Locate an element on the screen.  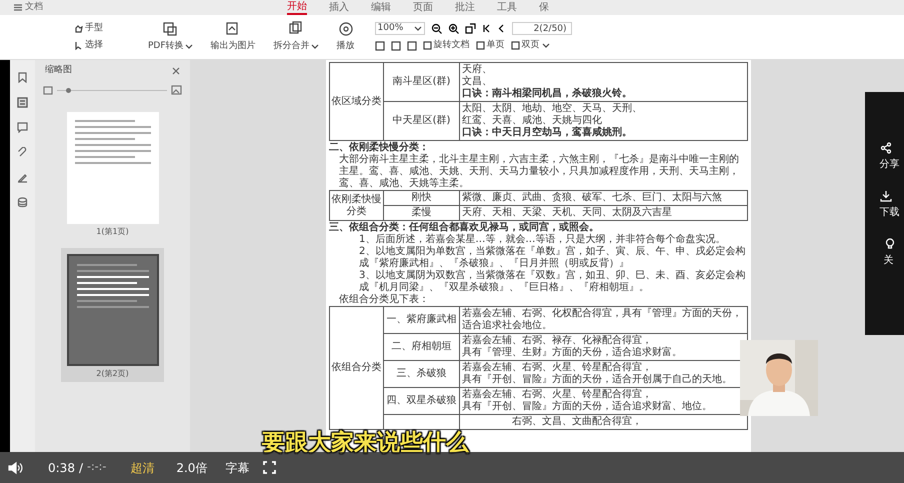
table-cell: 依区域分类 is located at coordinates (357, 102).